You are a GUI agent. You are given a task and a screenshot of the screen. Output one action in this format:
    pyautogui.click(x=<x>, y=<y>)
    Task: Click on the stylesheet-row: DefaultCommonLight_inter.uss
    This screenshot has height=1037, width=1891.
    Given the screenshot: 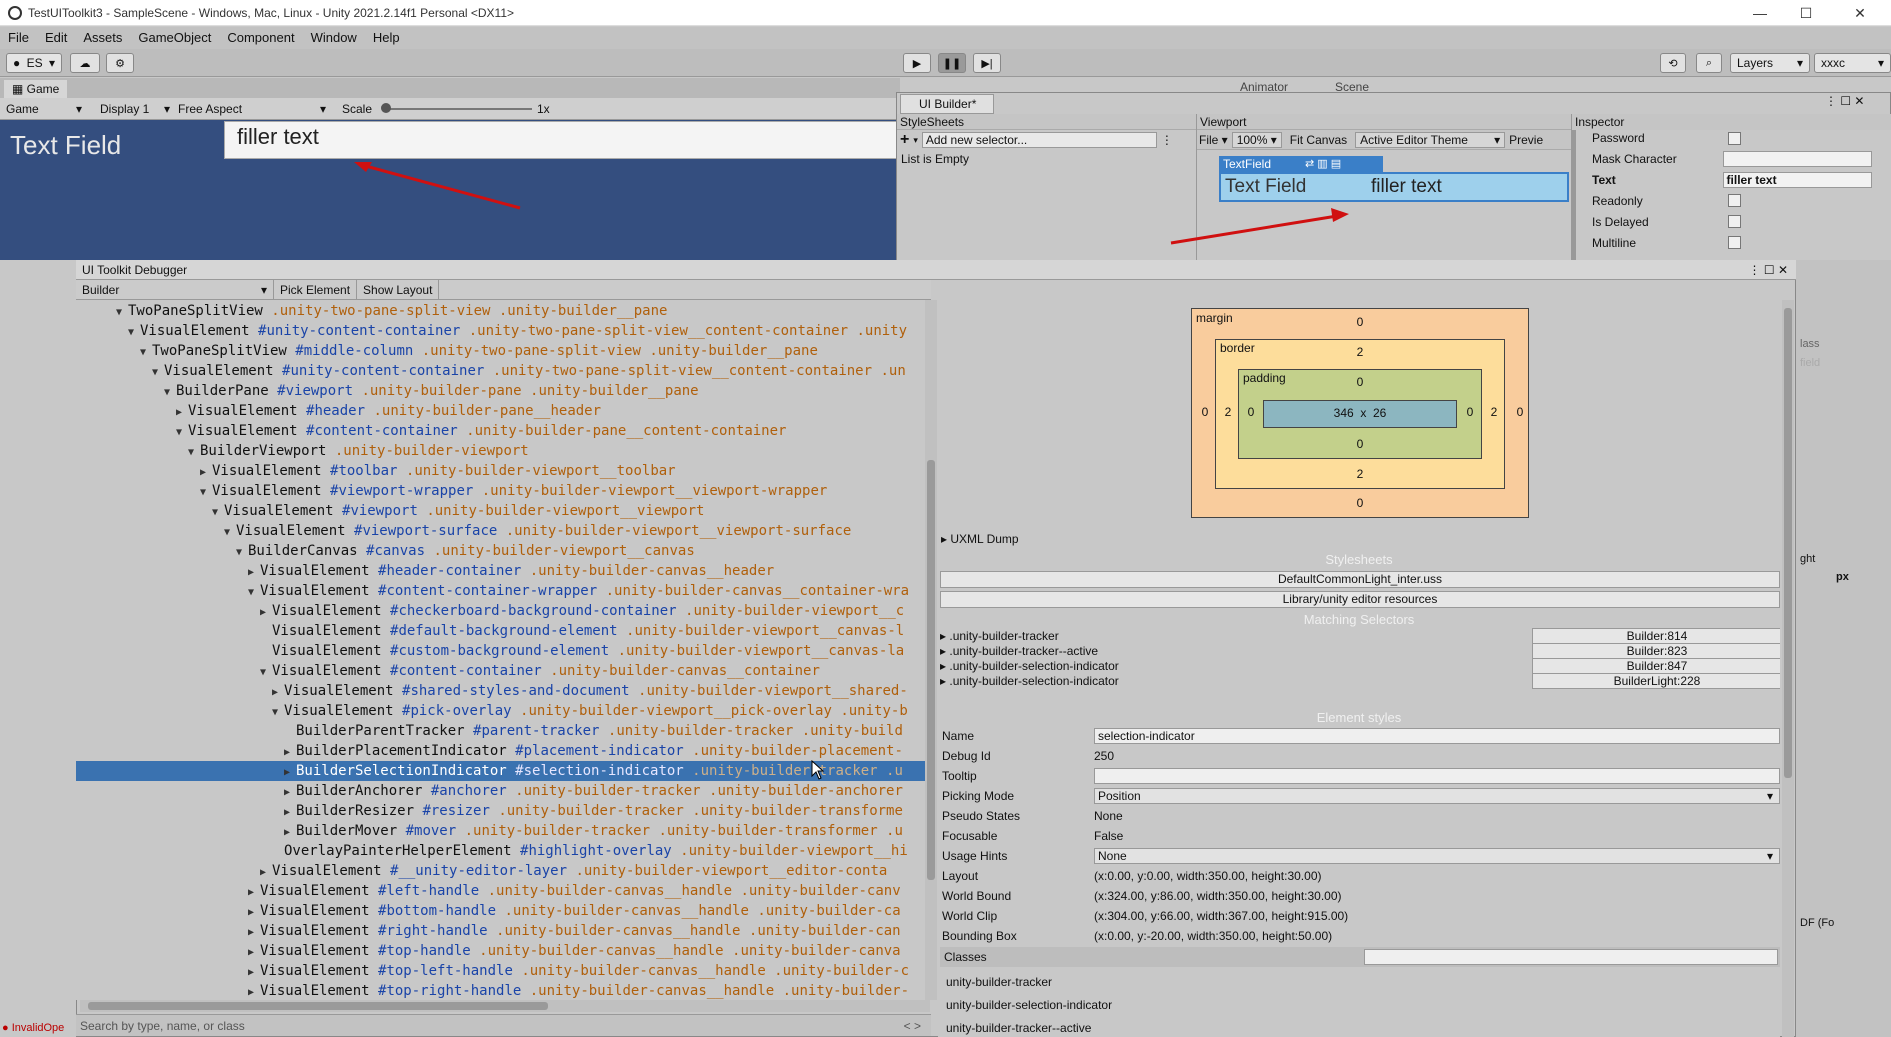 What is the action you would take?
    pyautogui.click(x=1360, y=579)
    